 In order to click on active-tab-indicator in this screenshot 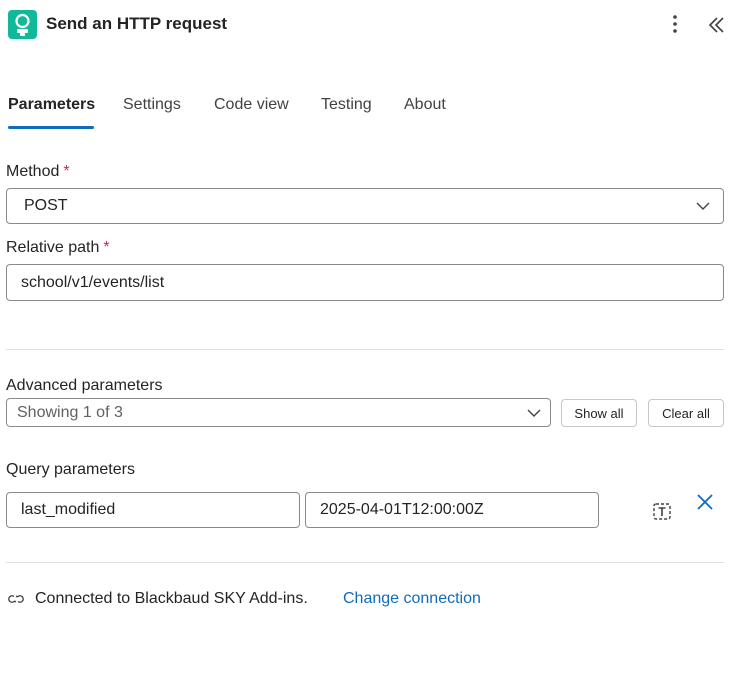, I will do `click(51, 127)`.